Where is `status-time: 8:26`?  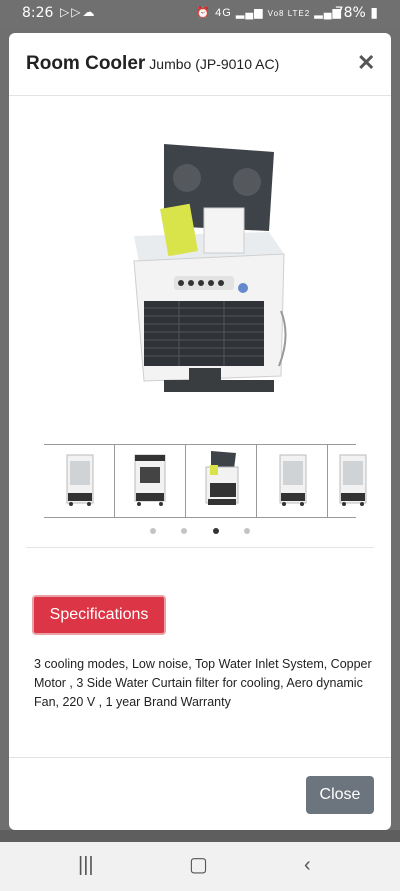
status-time: 8:26 is located at coordinates (38, 13).